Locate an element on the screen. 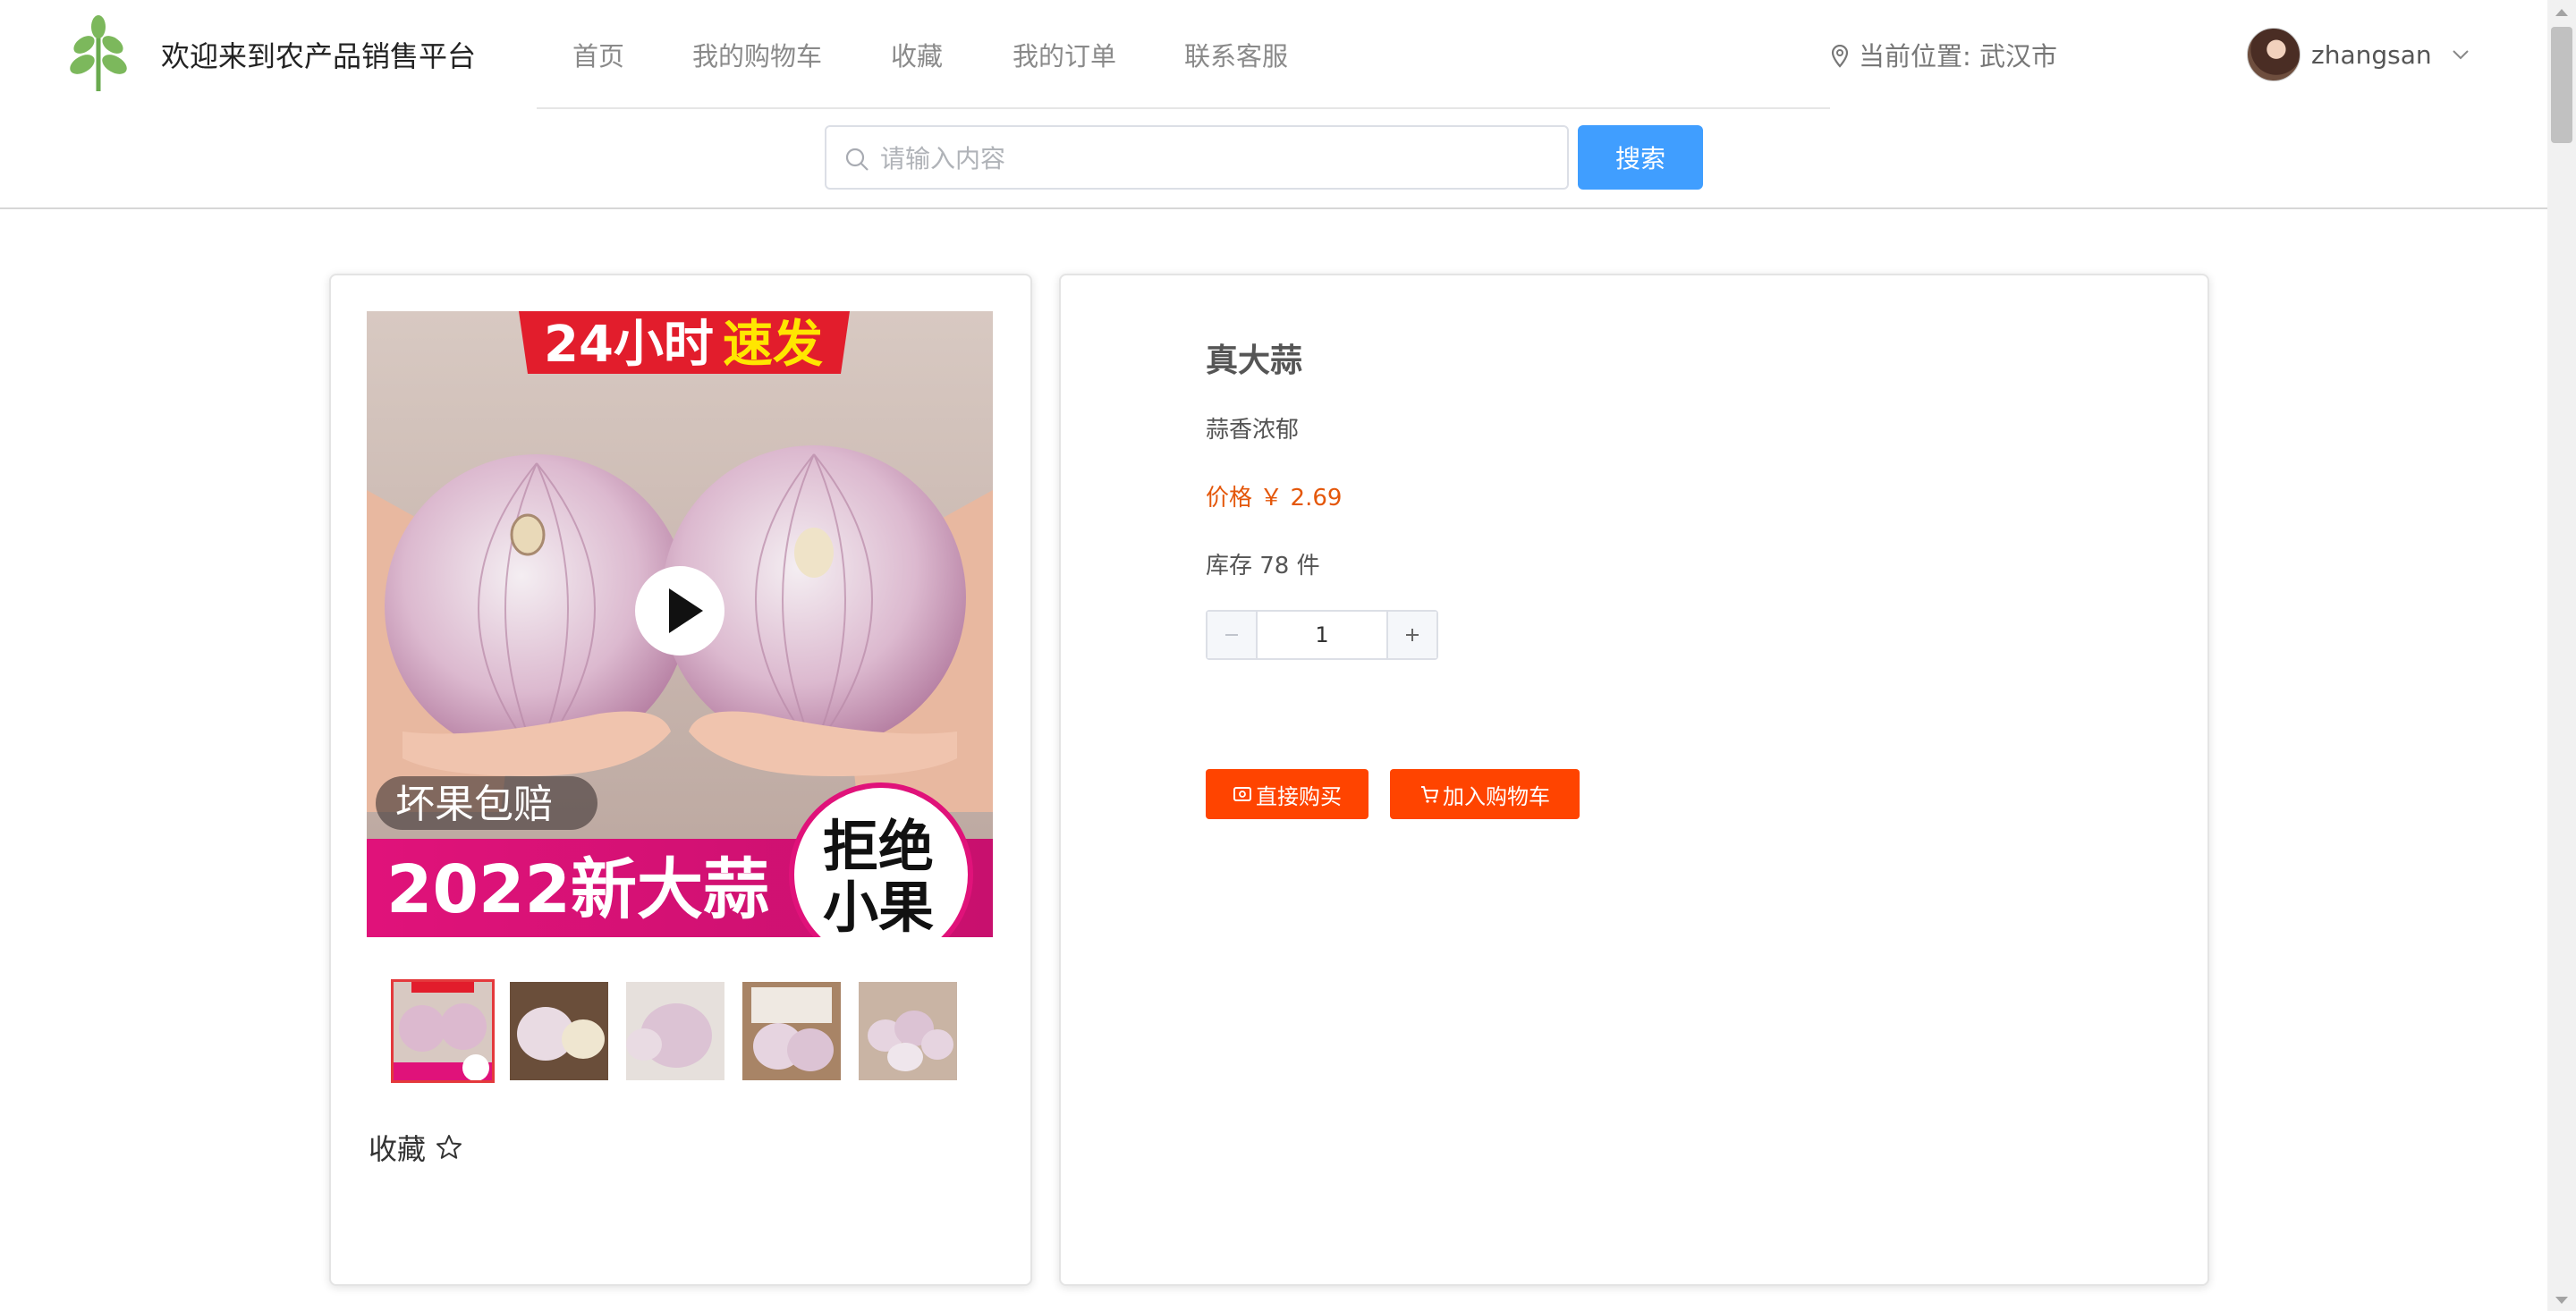  product-stock: 库存 78 件 is located at coordinates (1263, 566).